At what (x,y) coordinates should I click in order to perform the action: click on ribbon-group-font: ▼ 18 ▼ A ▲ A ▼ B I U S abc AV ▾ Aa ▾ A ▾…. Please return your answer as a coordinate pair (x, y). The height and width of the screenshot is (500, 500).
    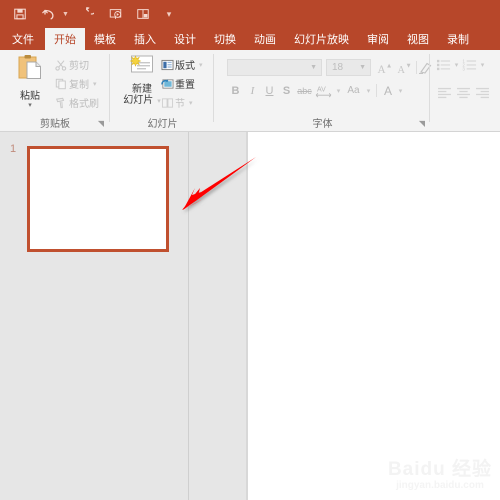
    Looking at the image, I should click on (323, 91).